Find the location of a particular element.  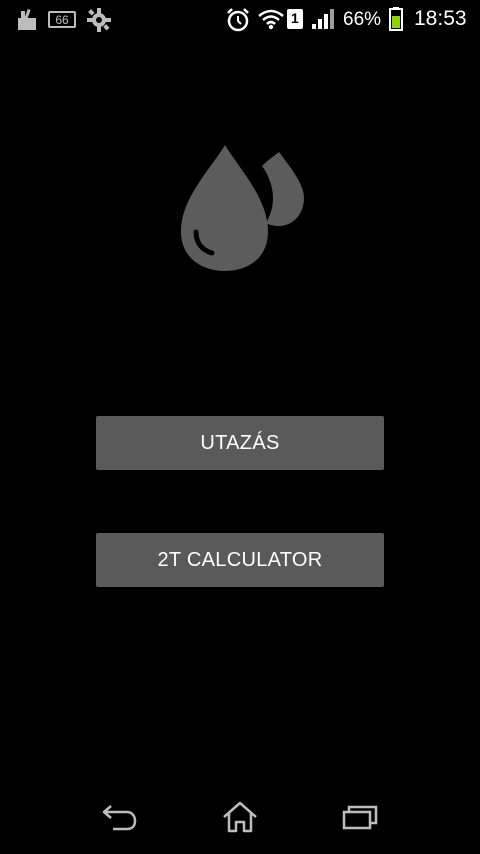

battery-percent: 66% is located at coordinates (362, 19).